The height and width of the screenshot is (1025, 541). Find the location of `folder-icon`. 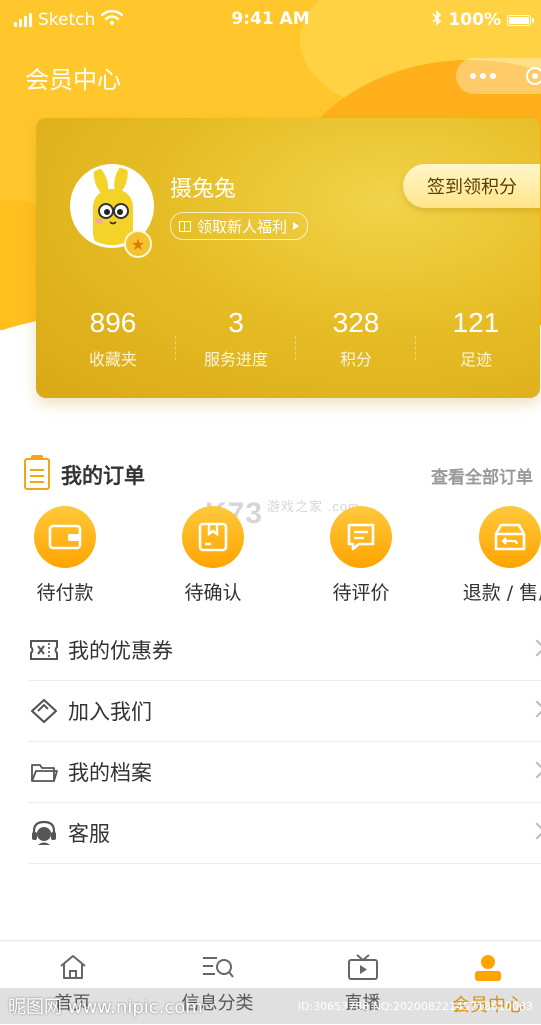

folder-icon is located at coordinates (44, 772).